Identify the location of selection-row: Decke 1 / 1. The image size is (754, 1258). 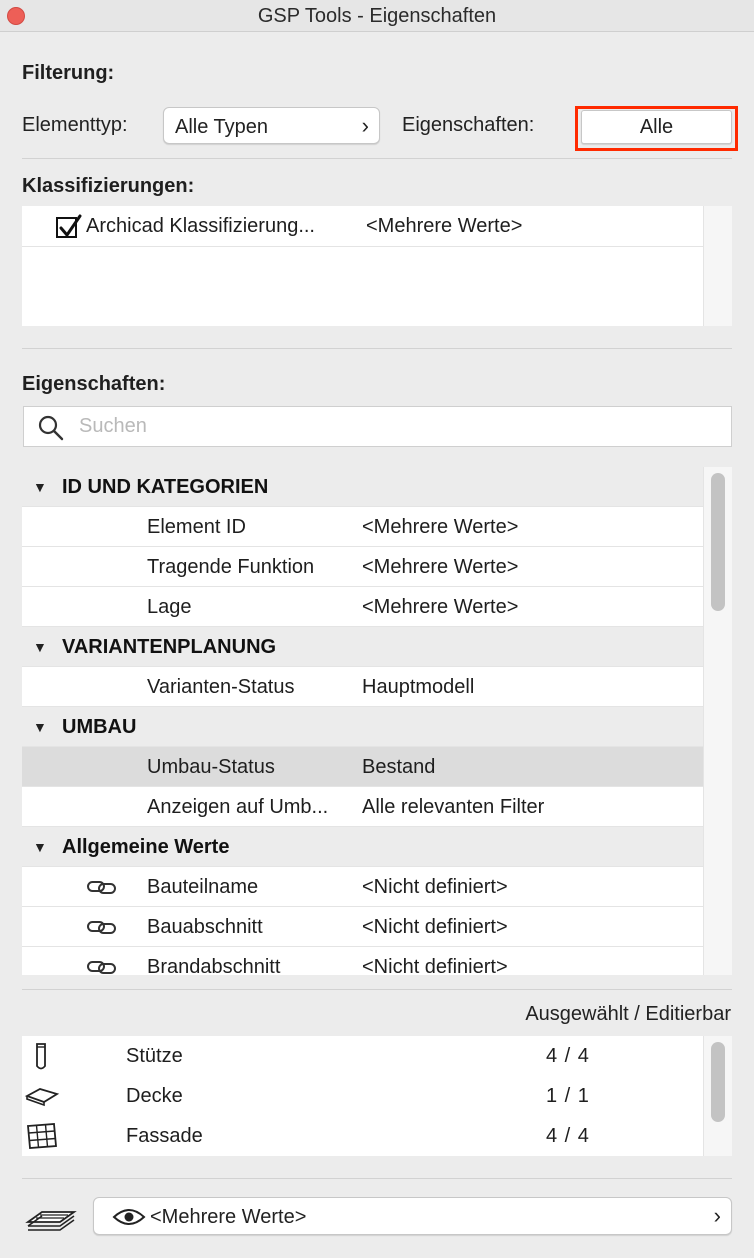
(362, 1096).